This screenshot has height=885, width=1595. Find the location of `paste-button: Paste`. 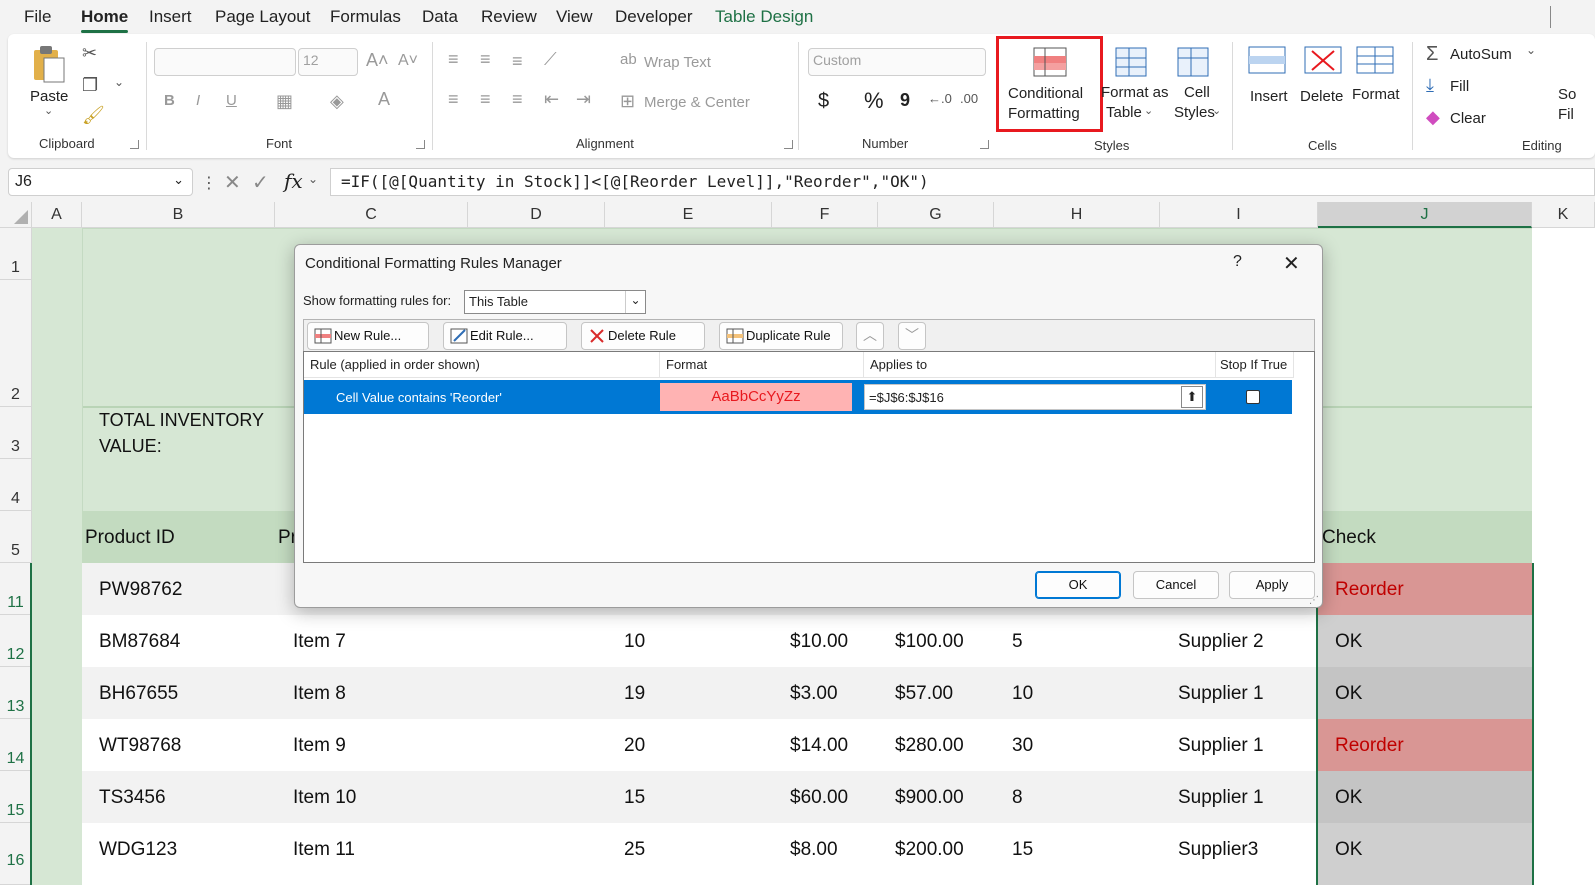

paste-button: Paste is located at coordinates (49, 96).